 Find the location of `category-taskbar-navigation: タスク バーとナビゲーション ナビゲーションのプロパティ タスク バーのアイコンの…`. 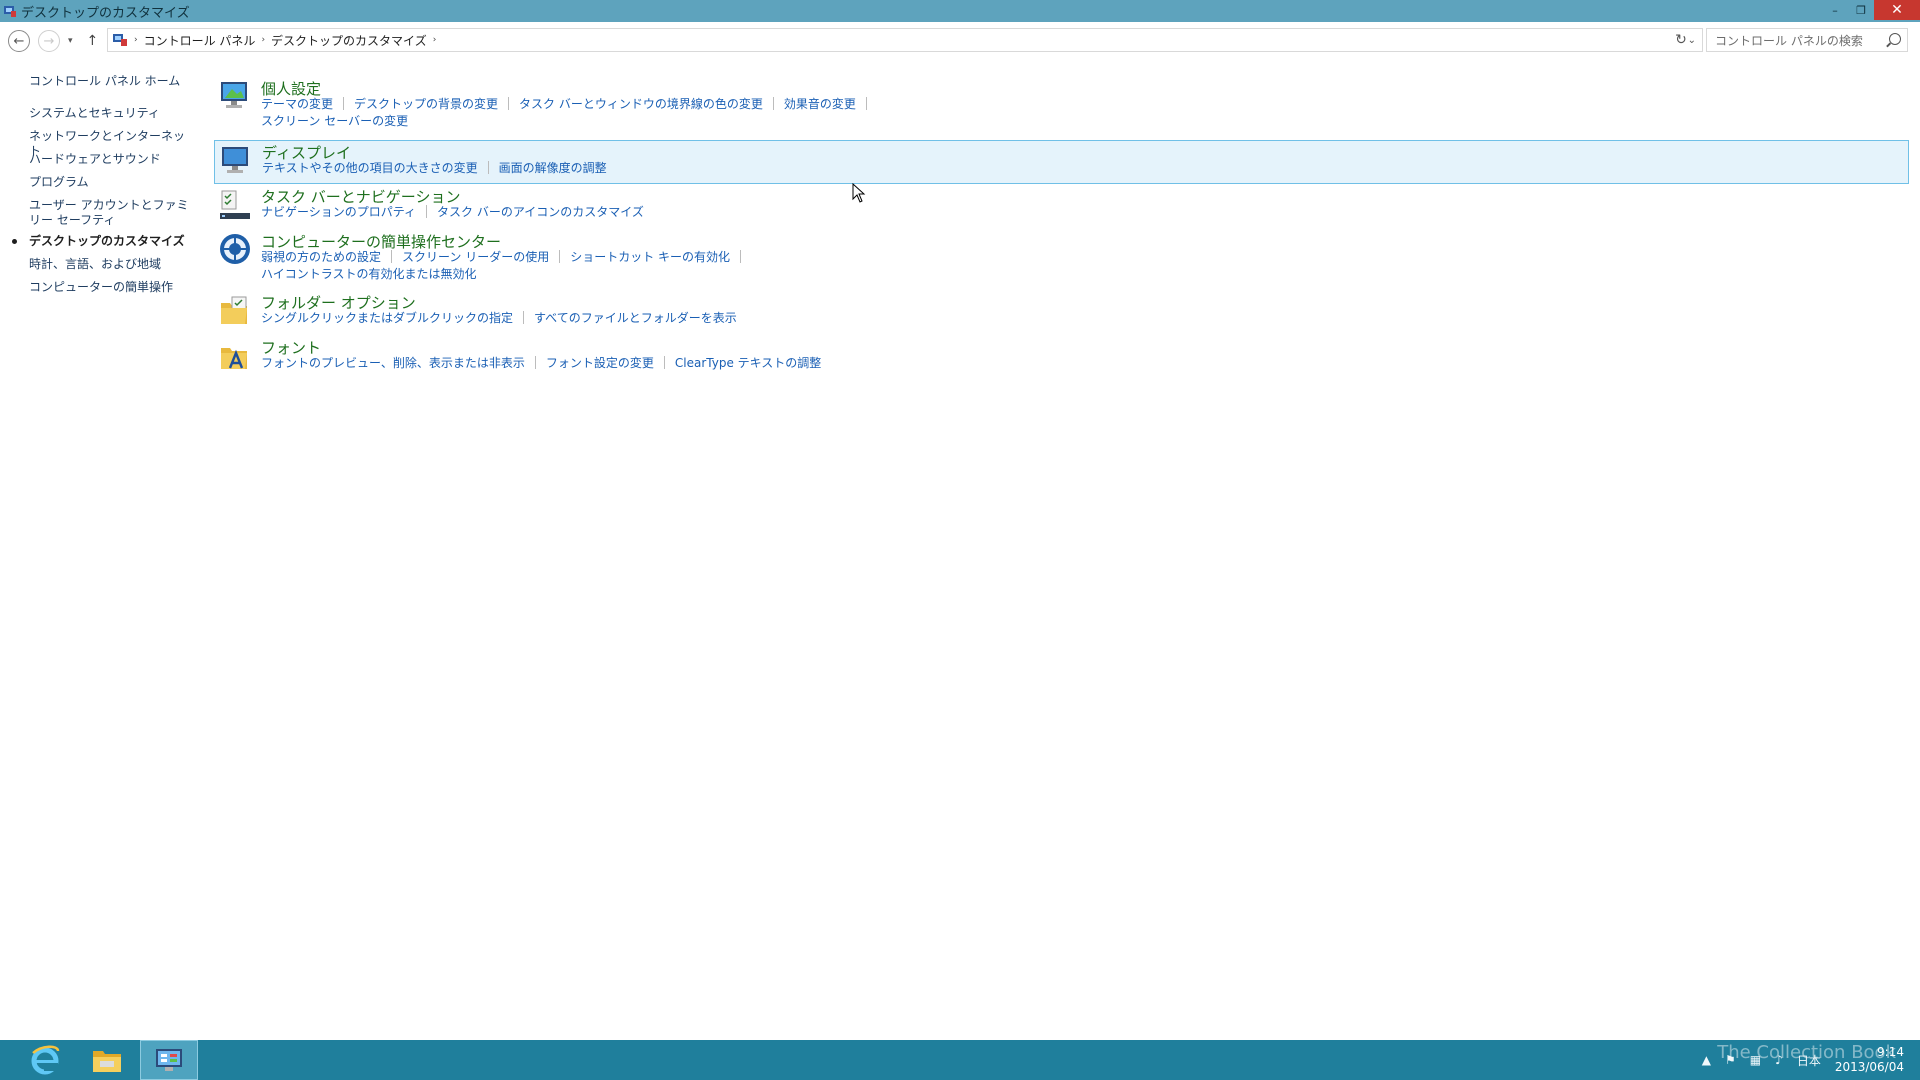

category-taskbar-navigation: タスク バーとナビゲーション ナビゲーションのプロパティ タスク バーのアイコンの… is located at coordinates (1062, 207).